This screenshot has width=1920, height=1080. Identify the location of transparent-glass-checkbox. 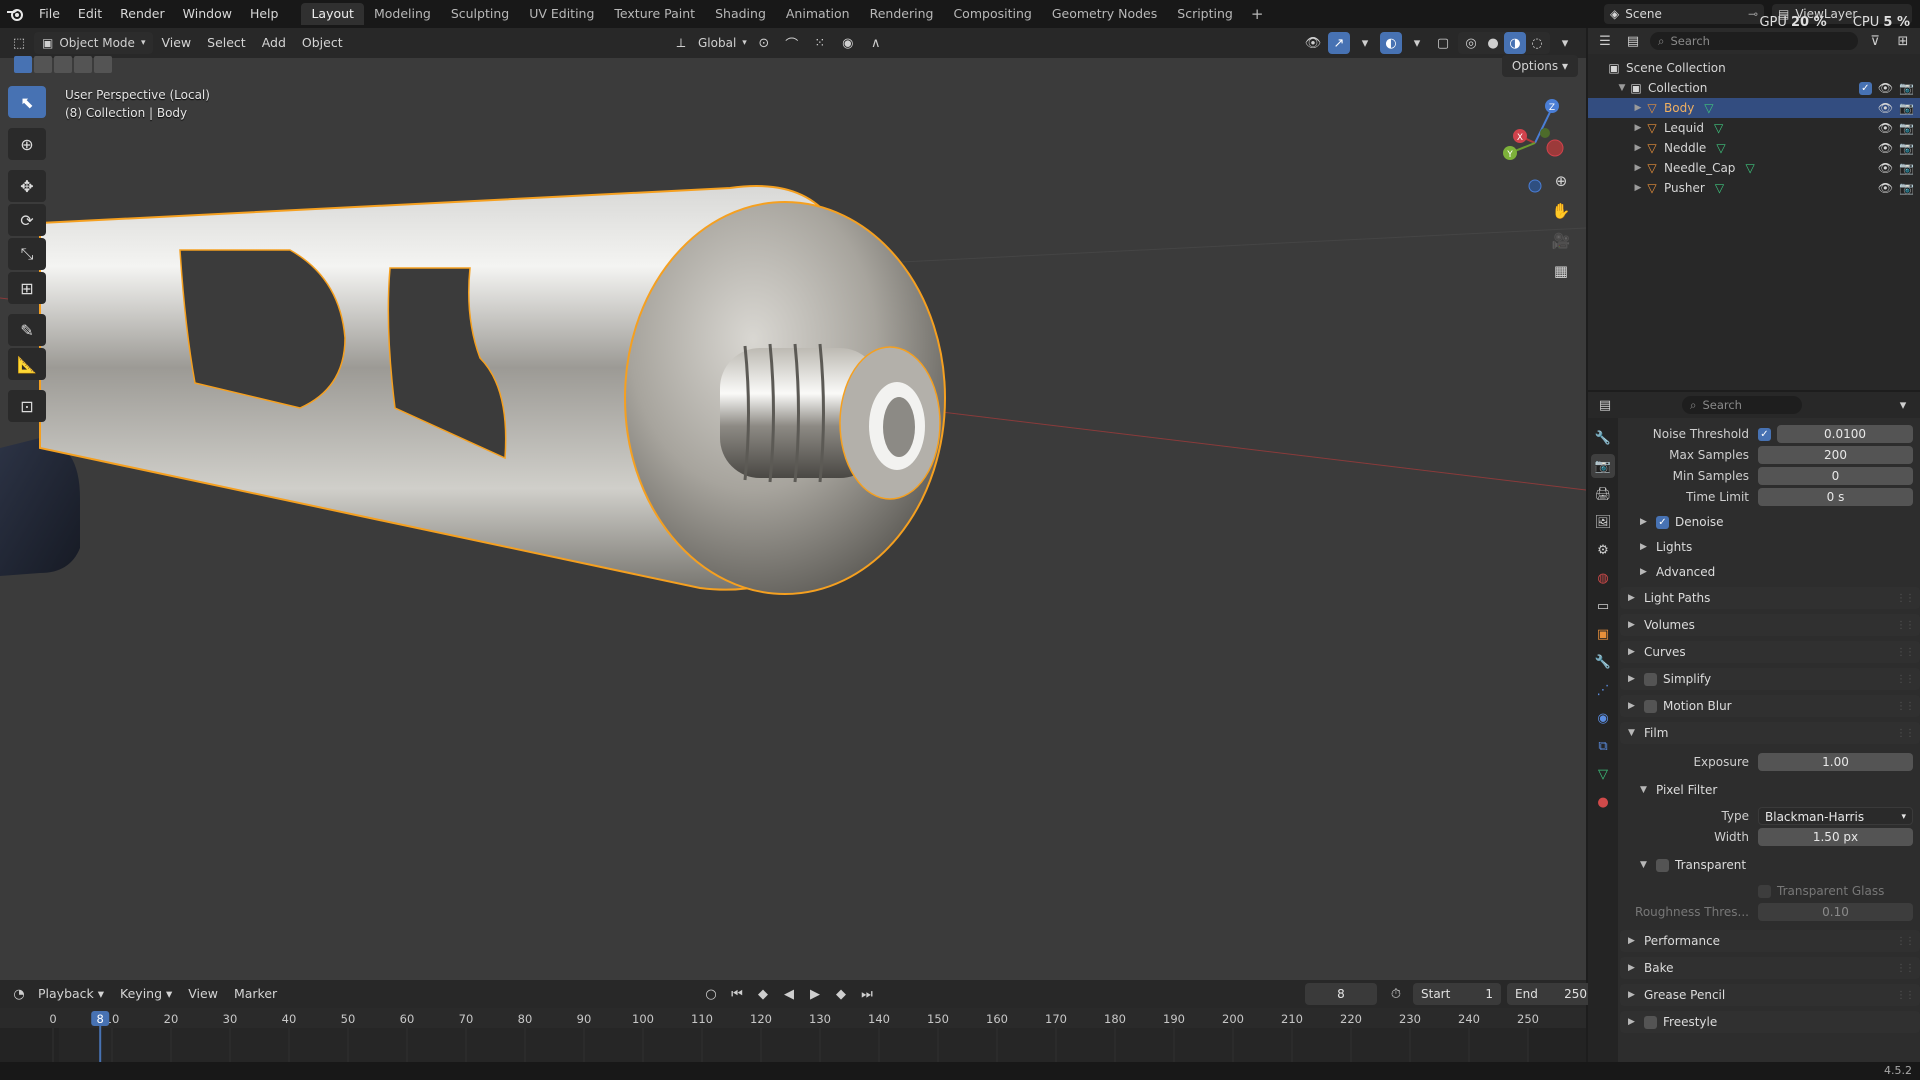
(1764, 891).